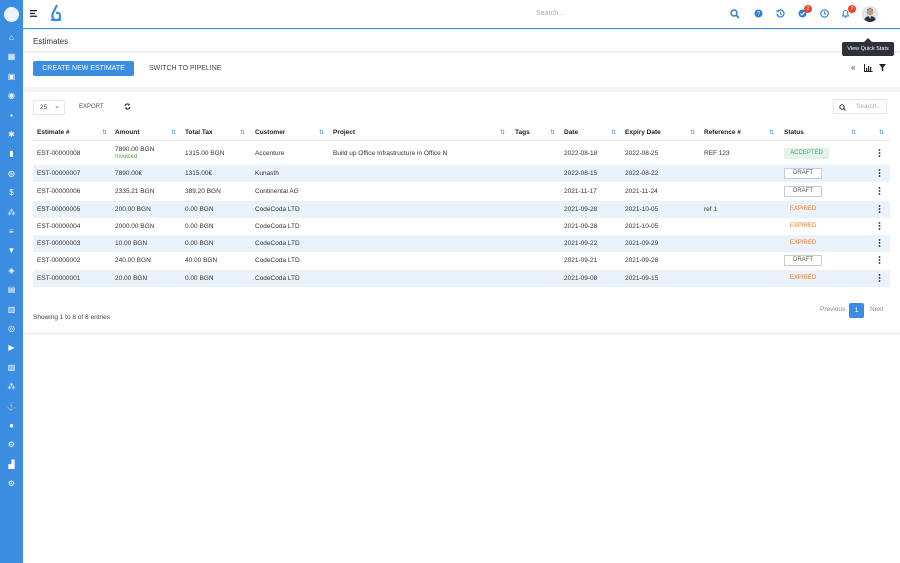  What do you see at coordinates (11, 367) in the screenshot?
I see `contact-icon: ▨` at bounding box center [11, 367].